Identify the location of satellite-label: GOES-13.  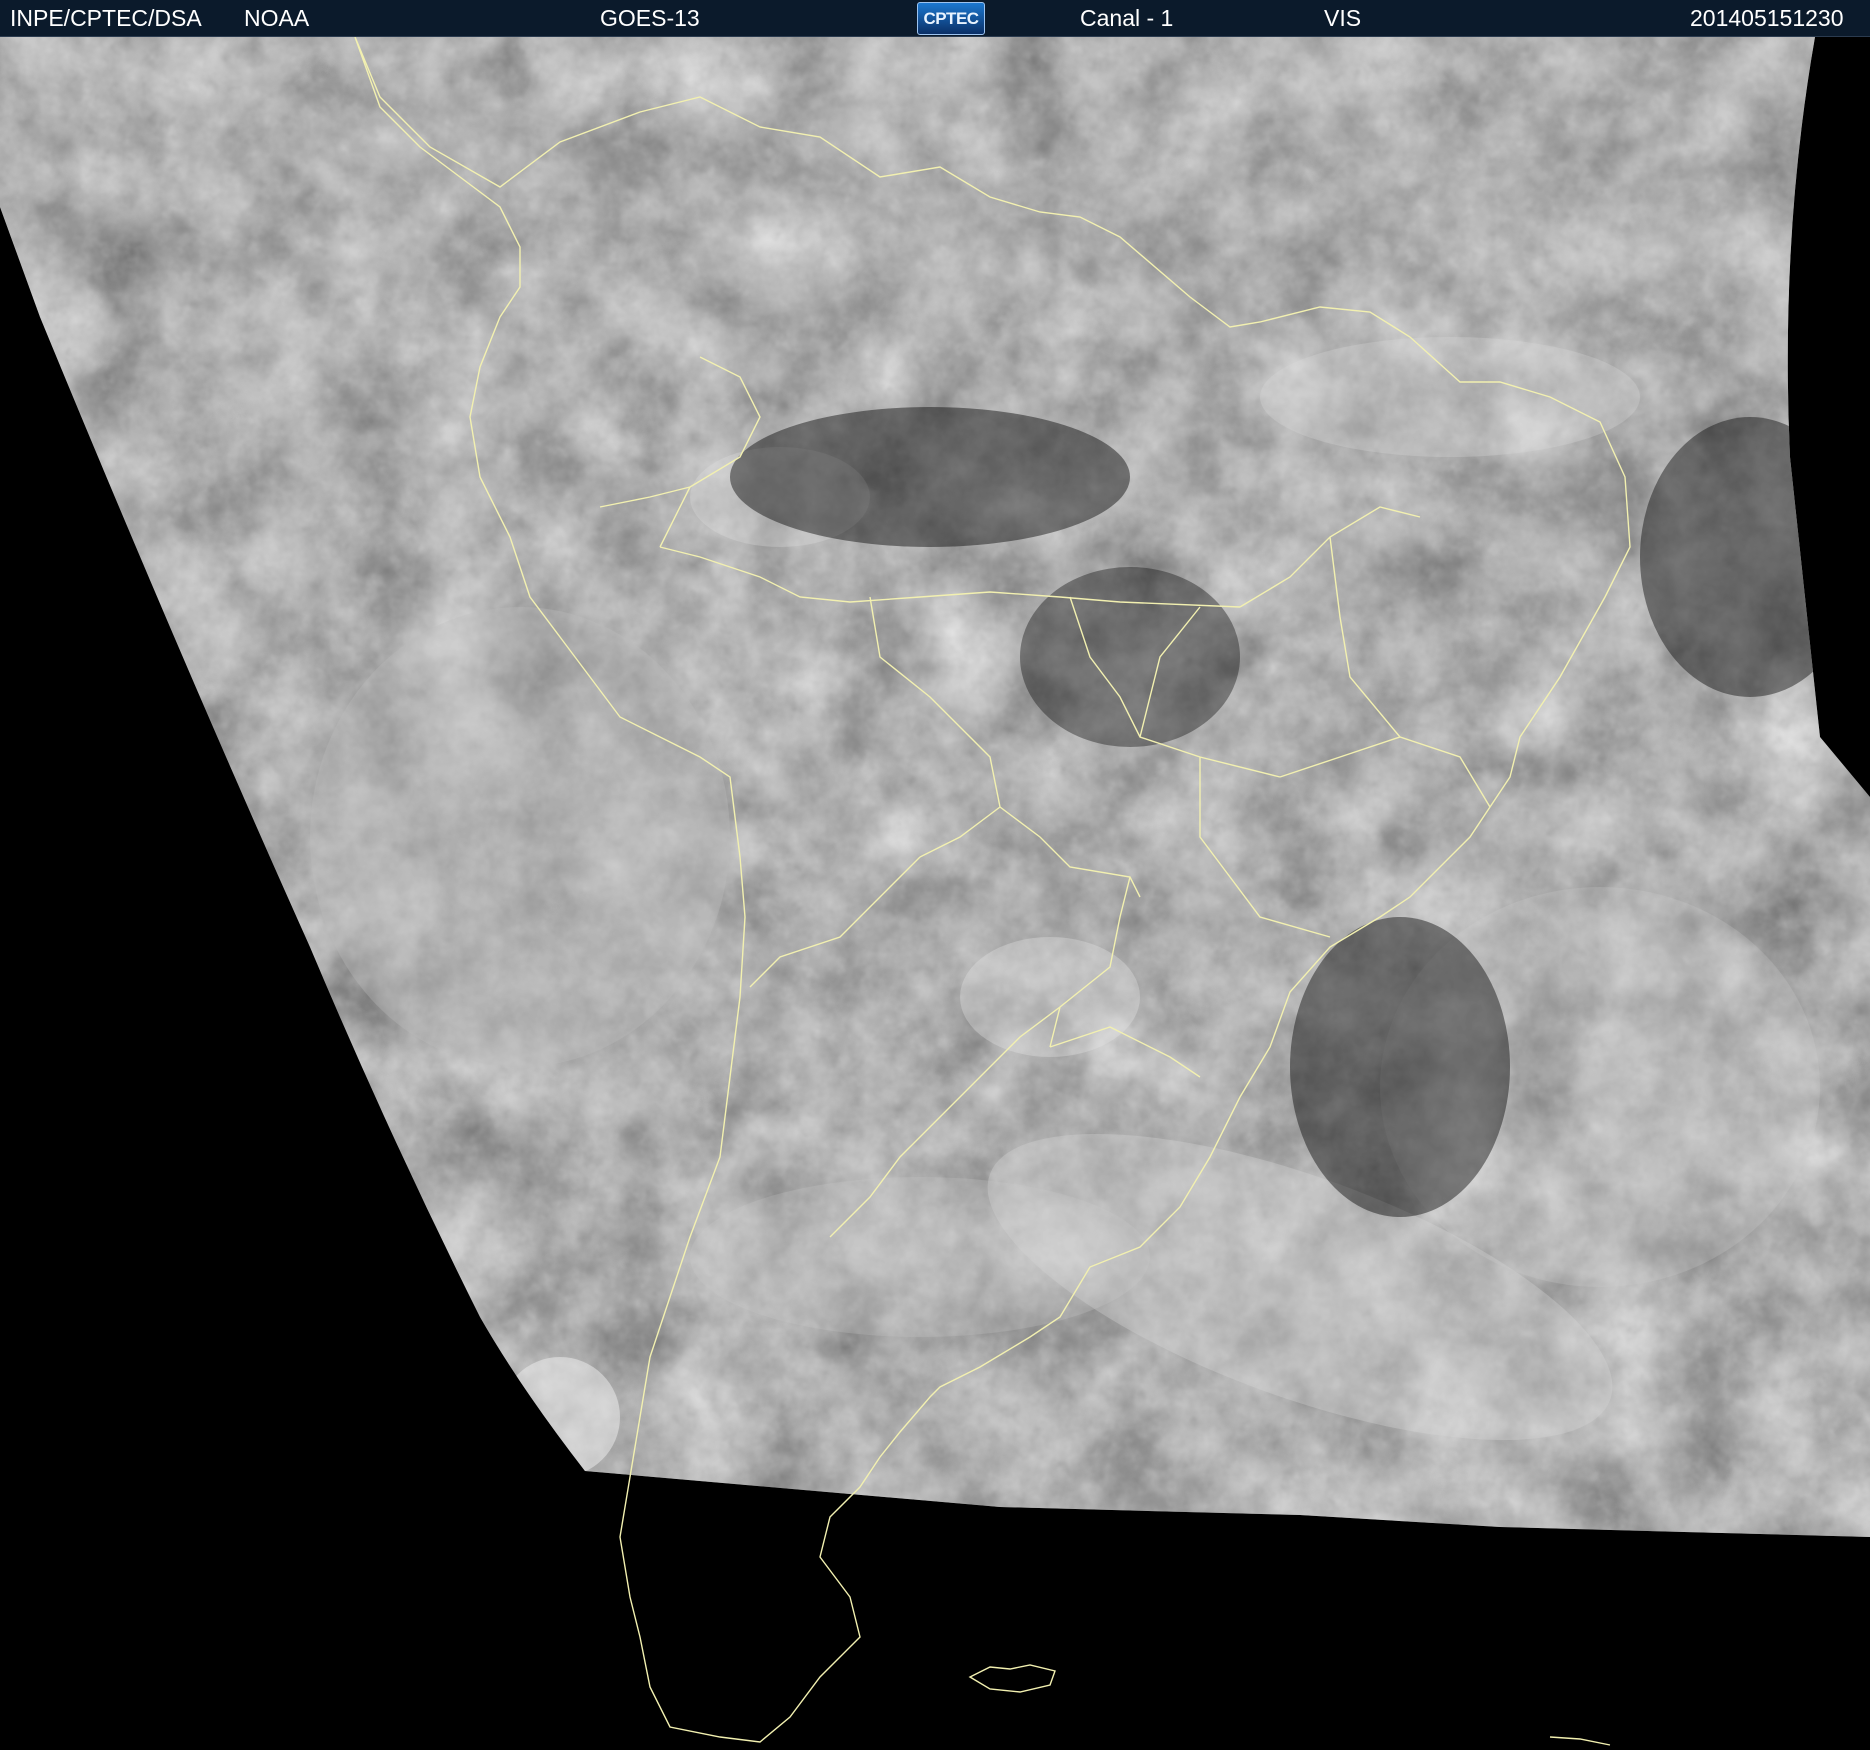
(650, 18).